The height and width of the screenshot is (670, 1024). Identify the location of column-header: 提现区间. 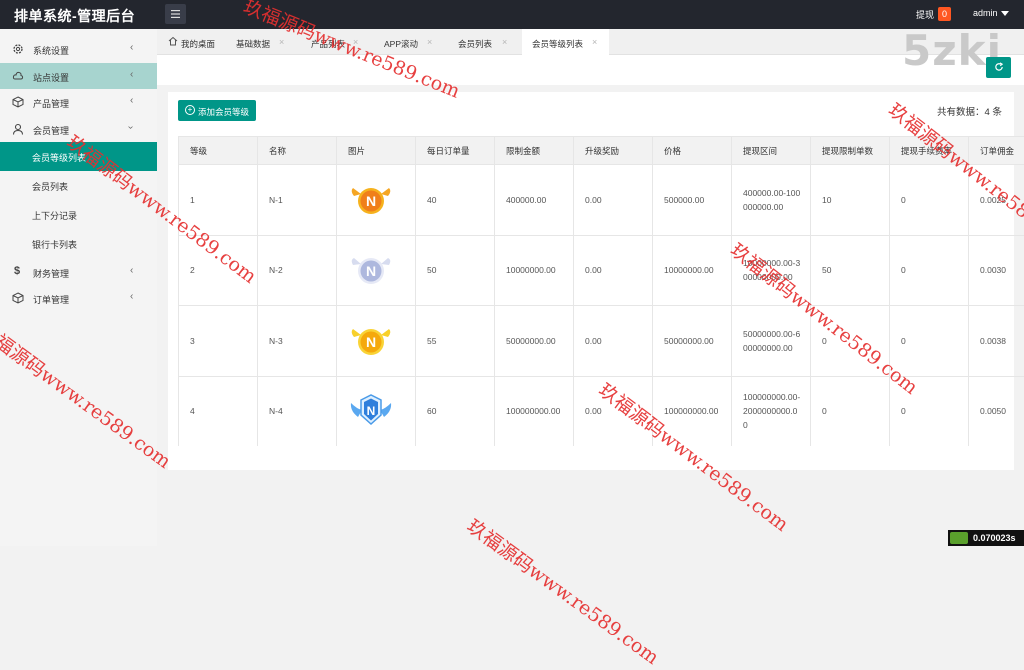
(771, 151).